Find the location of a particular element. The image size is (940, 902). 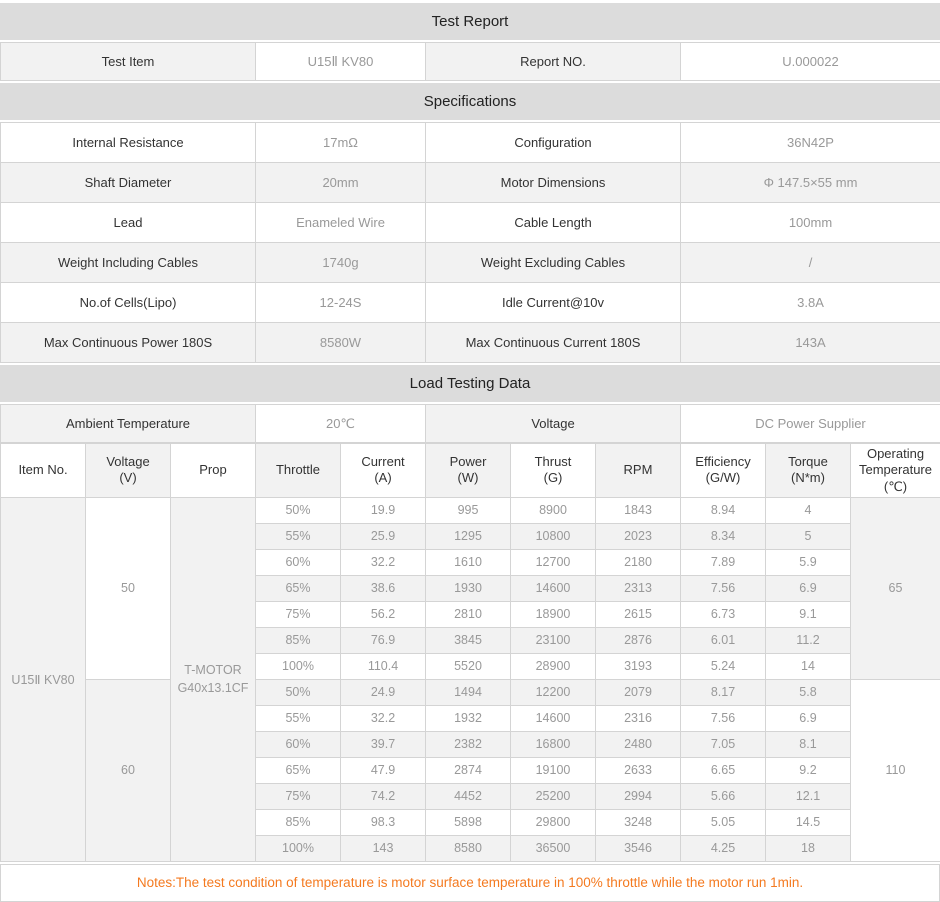

spec-value: 12-24S is located at coordinates (341, 303).